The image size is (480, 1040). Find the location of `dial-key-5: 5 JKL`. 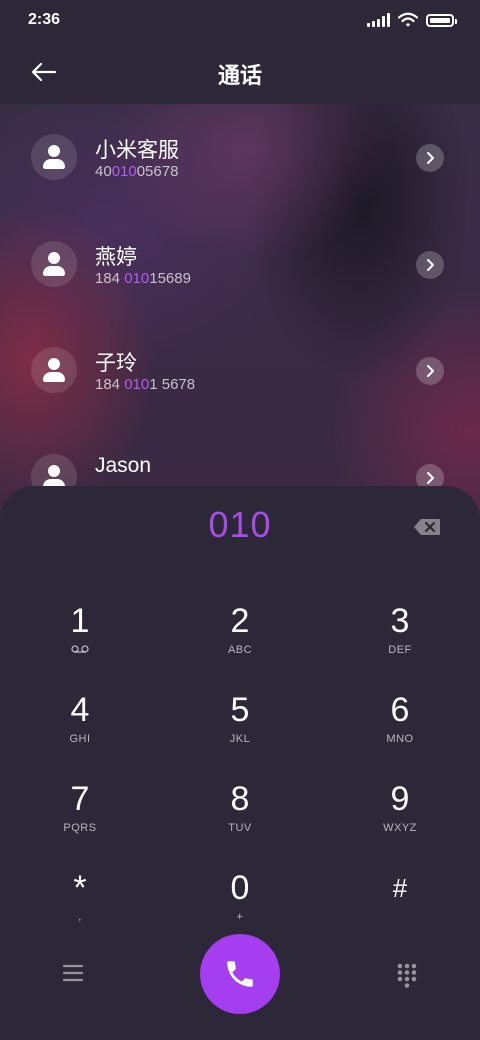

dial-key-5: 5 JKL is located at coordinates (240, 729).